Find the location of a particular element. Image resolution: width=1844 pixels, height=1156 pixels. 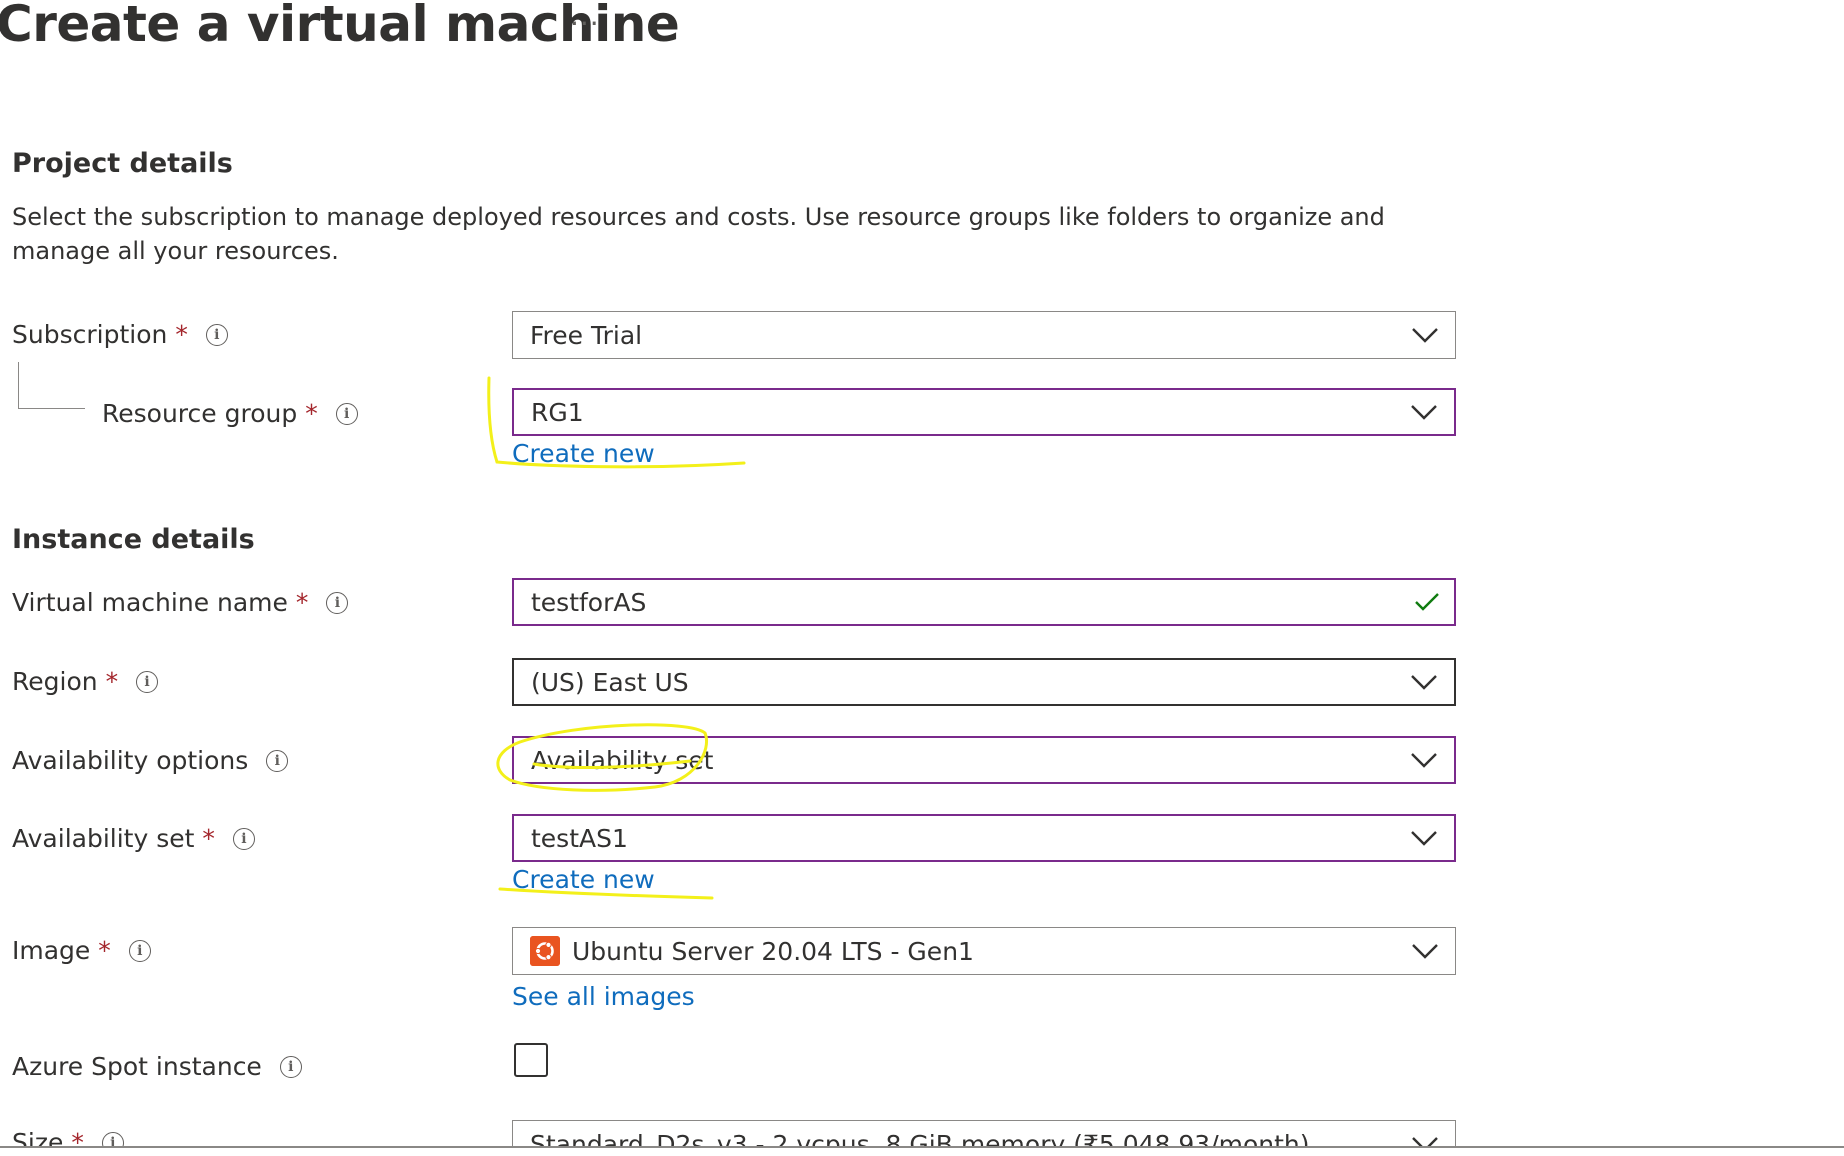

region-label: Region * i is located at coordinates (85, 682).